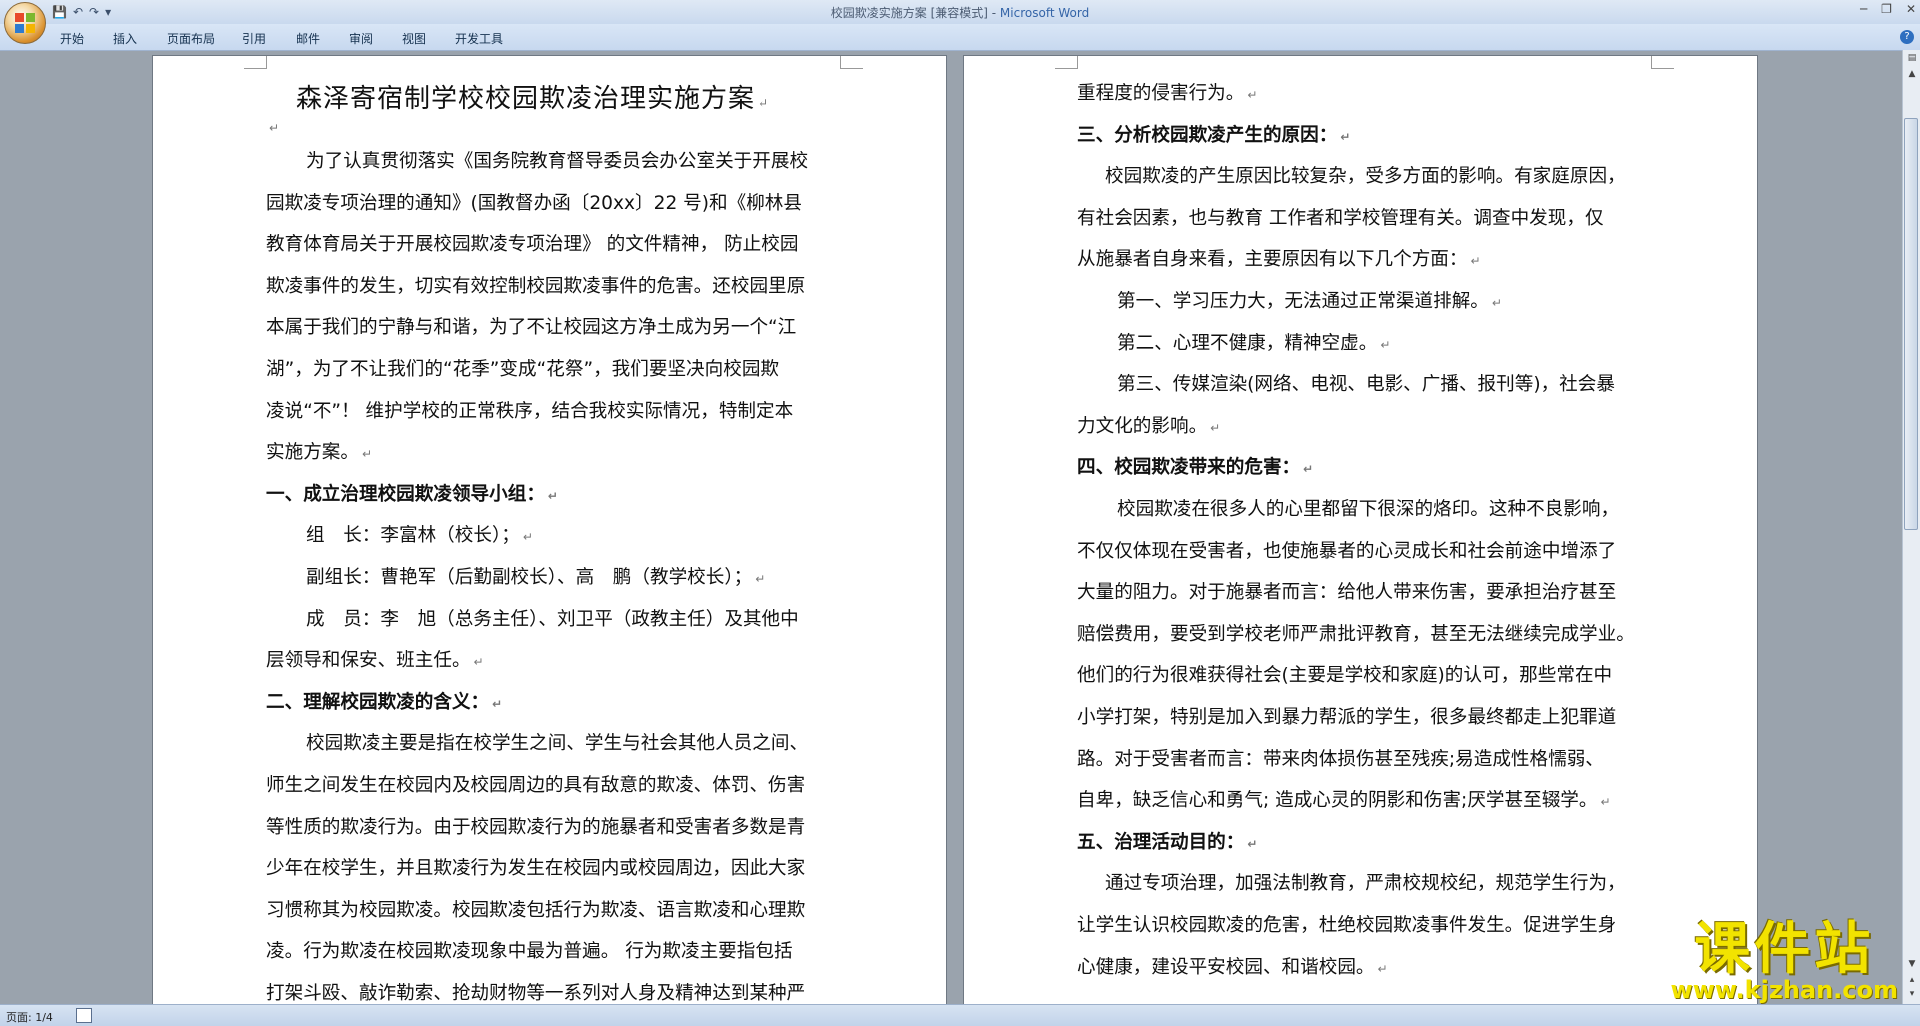 This screenshot has width=1920, height=1026. Describe the element at coordinates (375, 661) in the screenshot. I see `text-line: 层领导和保安、班主任。 ↵` at that location.